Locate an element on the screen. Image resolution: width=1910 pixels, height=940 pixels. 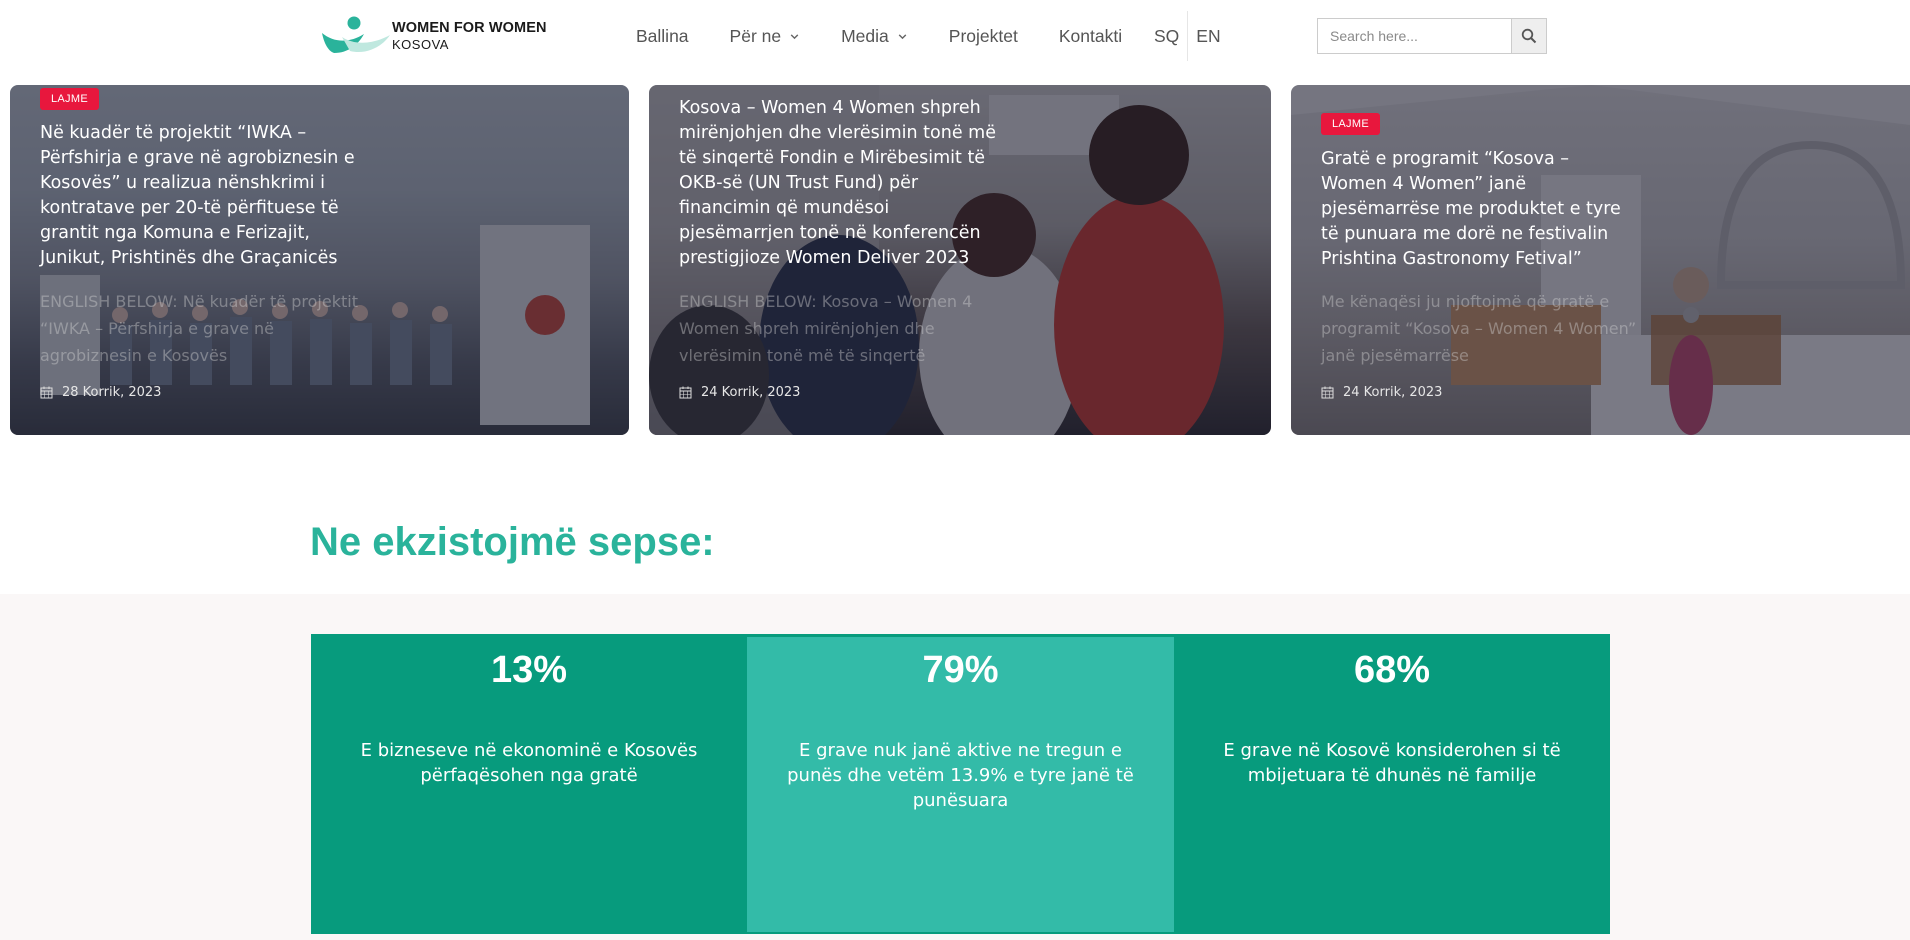
nav-label: Projektet is located at coordinates (983, 35).